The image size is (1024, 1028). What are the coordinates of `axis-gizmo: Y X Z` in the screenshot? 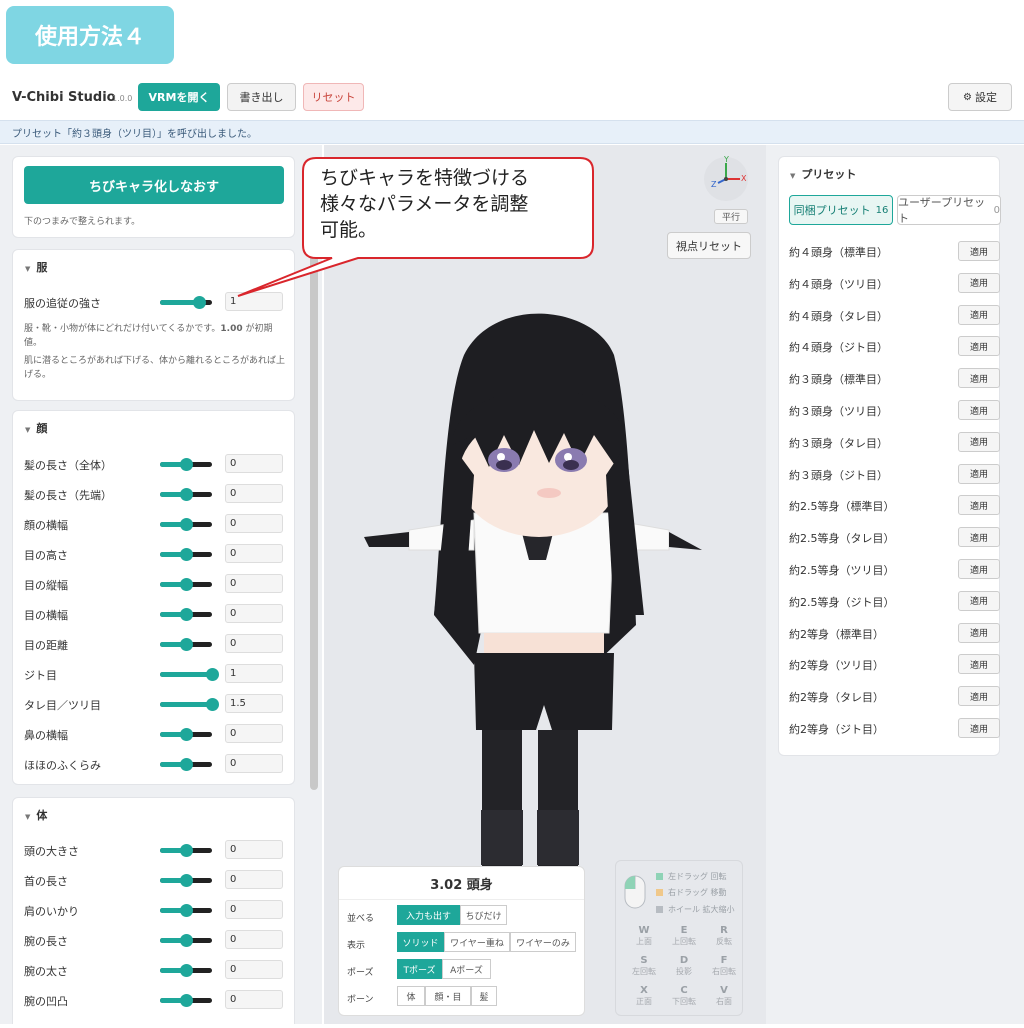 It's located at (726, 178).